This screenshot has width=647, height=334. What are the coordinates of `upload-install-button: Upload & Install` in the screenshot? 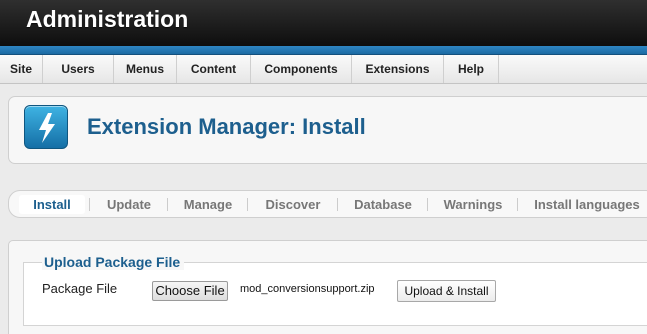 It's located at (446, 291).